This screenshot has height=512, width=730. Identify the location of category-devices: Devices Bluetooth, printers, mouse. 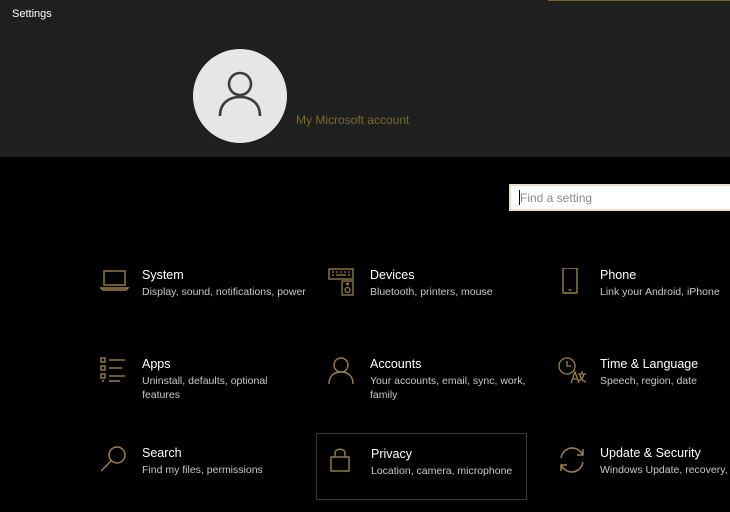
(433, 301).